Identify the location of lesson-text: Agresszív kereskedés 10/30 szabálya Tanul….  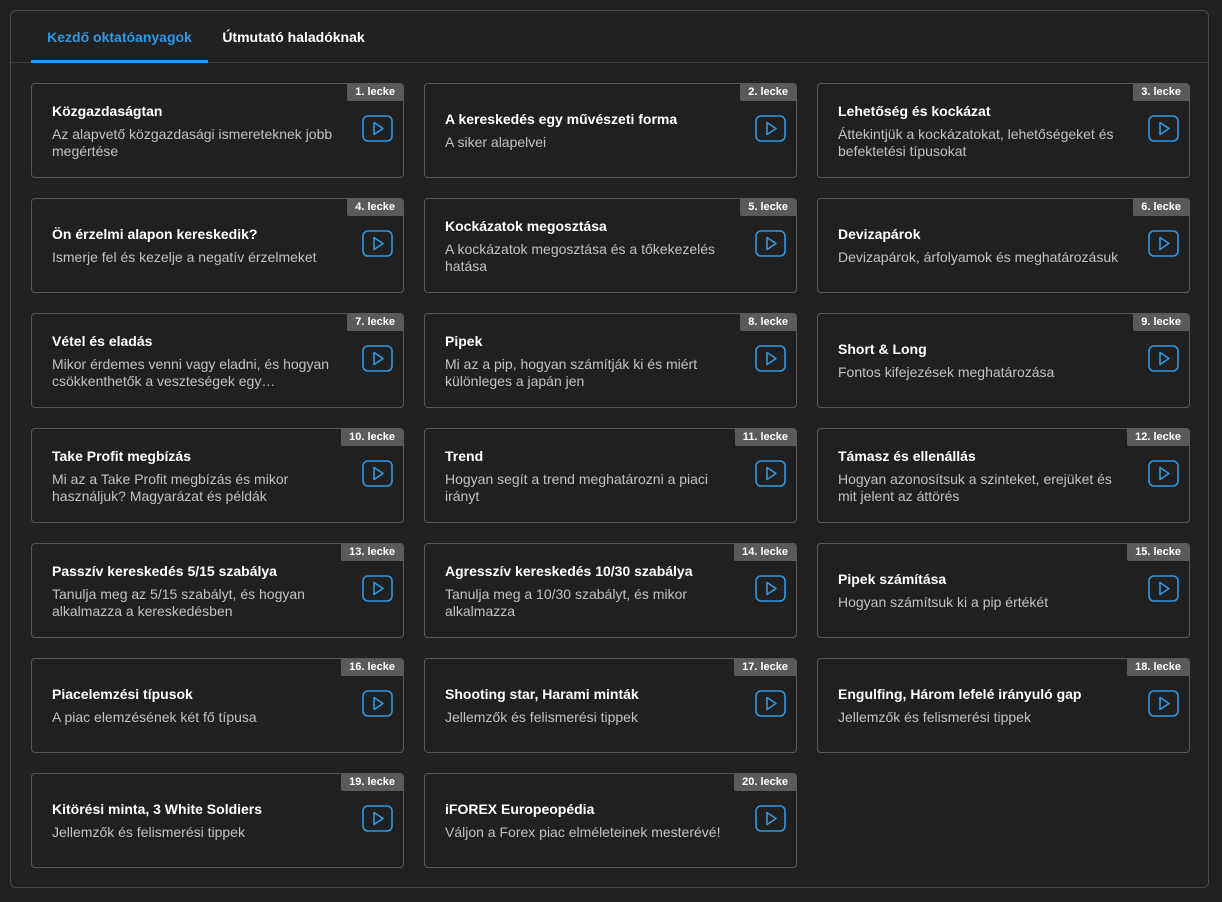
(590, 590).